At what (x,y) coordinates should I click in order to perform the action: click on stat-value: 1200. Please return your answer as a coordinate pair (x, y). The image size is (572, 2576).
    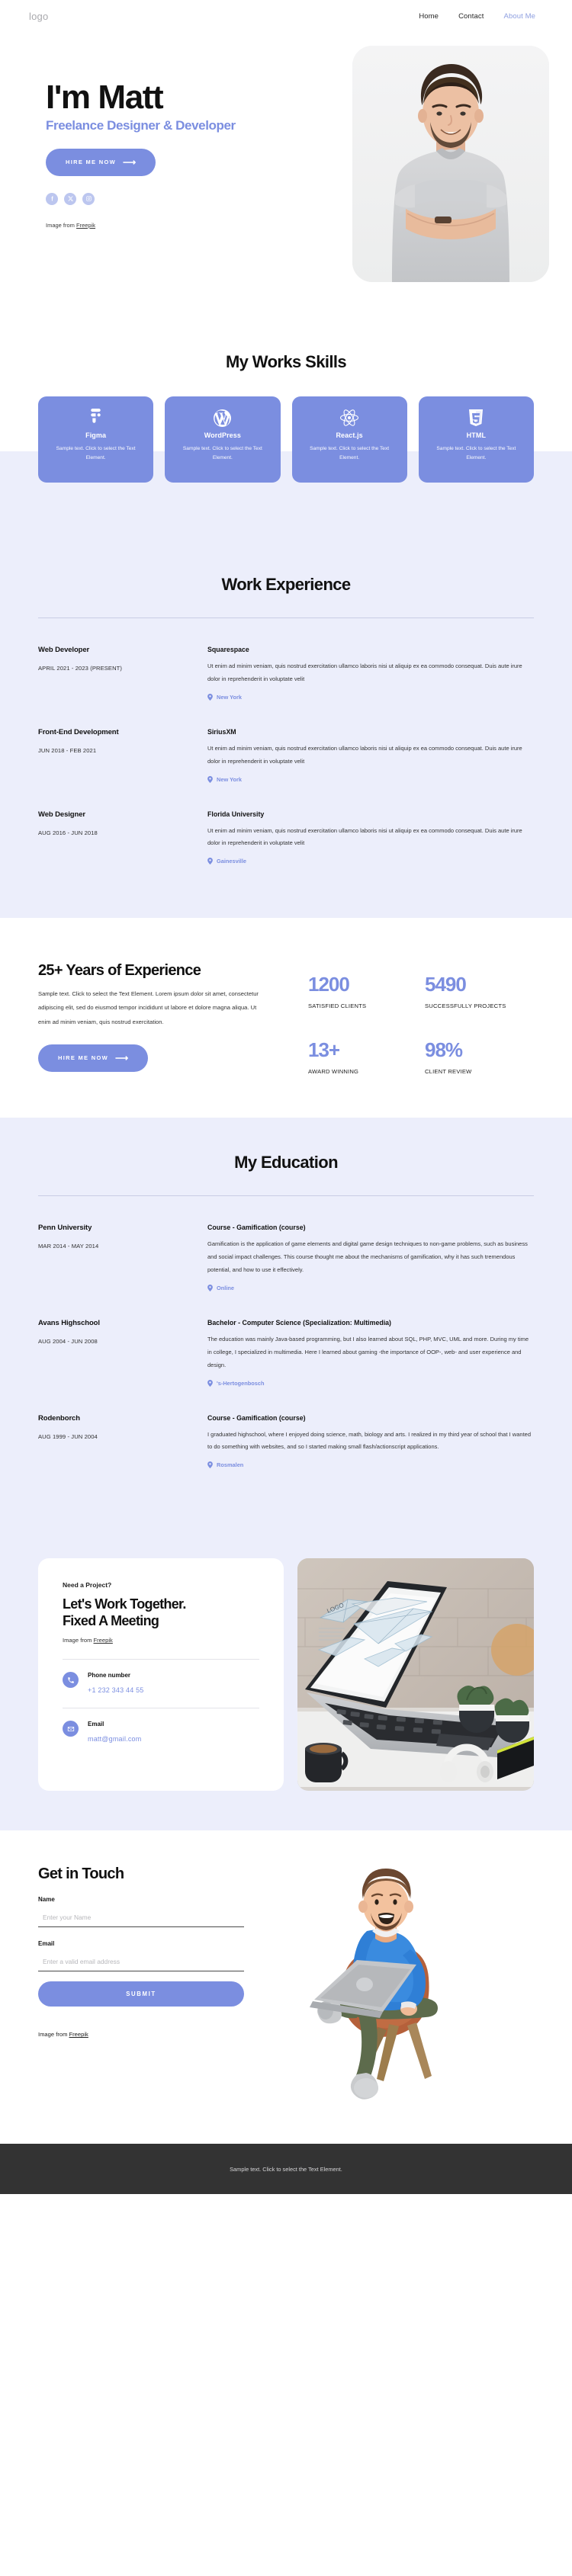
    Looking at the image, I should click on (329, 984).